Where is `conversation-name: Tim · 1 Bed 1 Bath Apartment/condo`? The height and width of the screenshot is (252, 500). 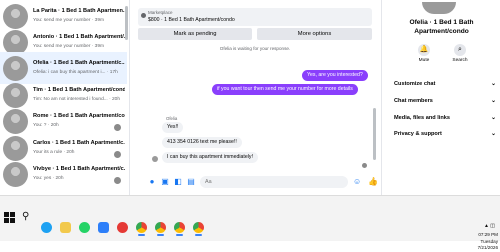 conversation-name: Tim · 1 Bed 1 Bath Apartment/condo is located at coordinates (79, 90).